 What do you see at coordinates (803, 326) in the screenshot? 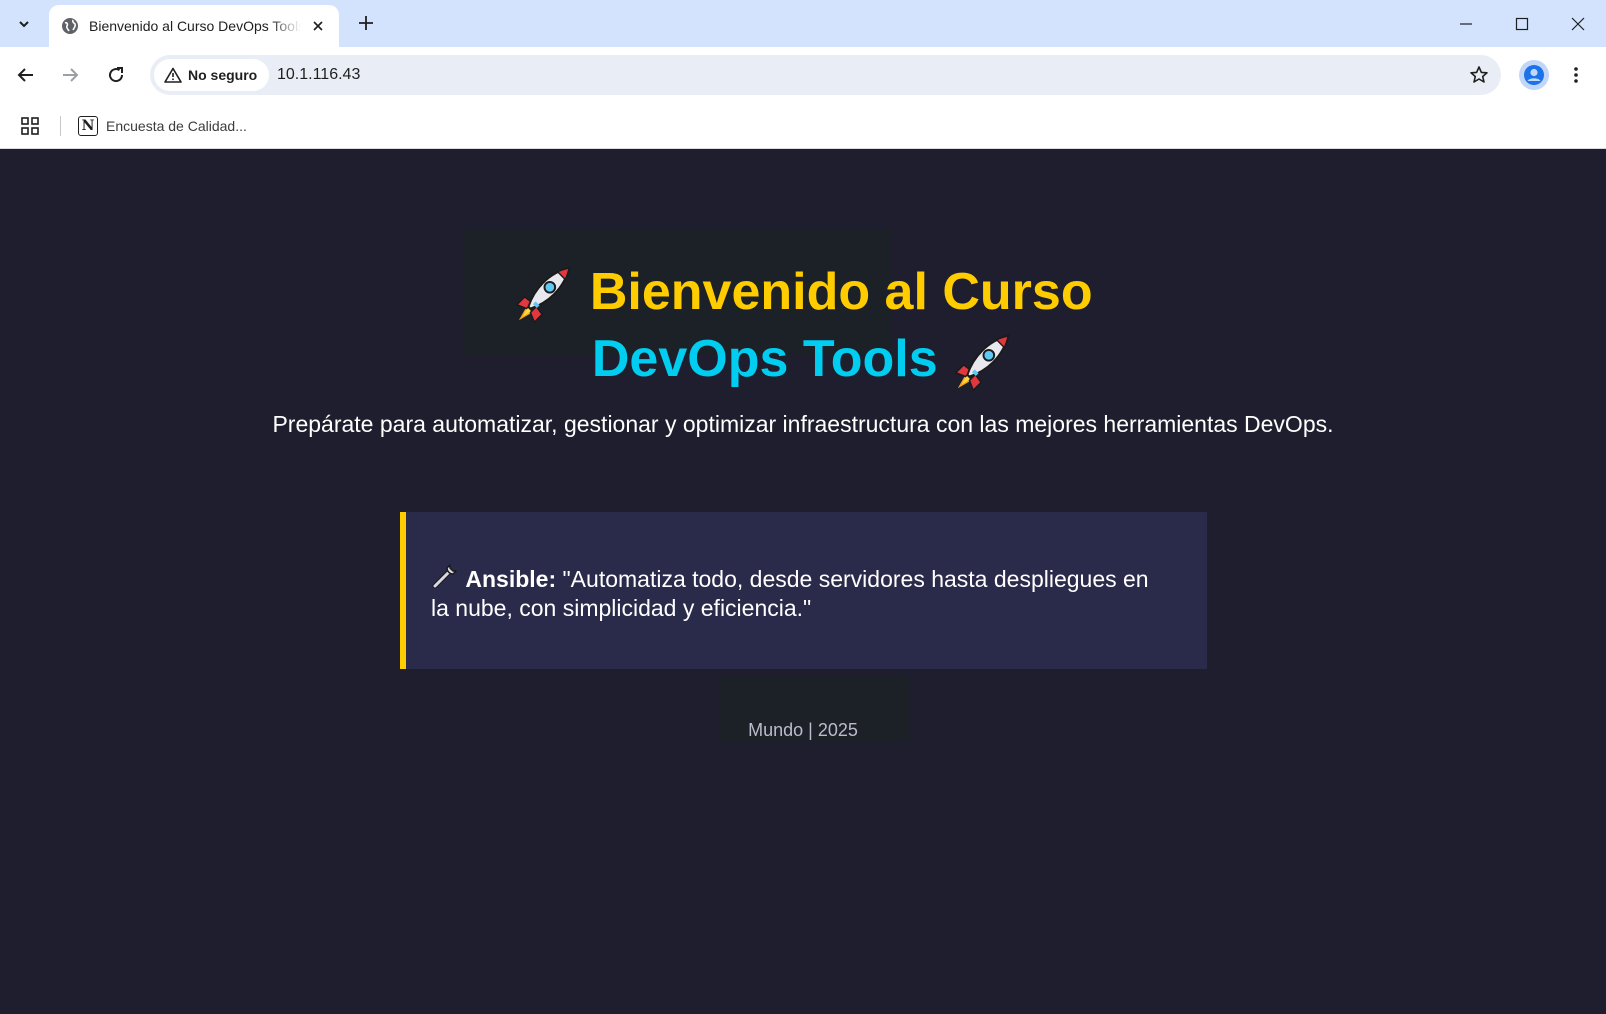
I see `page-title: Bienvenido al Curso DevOps Tools` at bounding box center [803, 326].